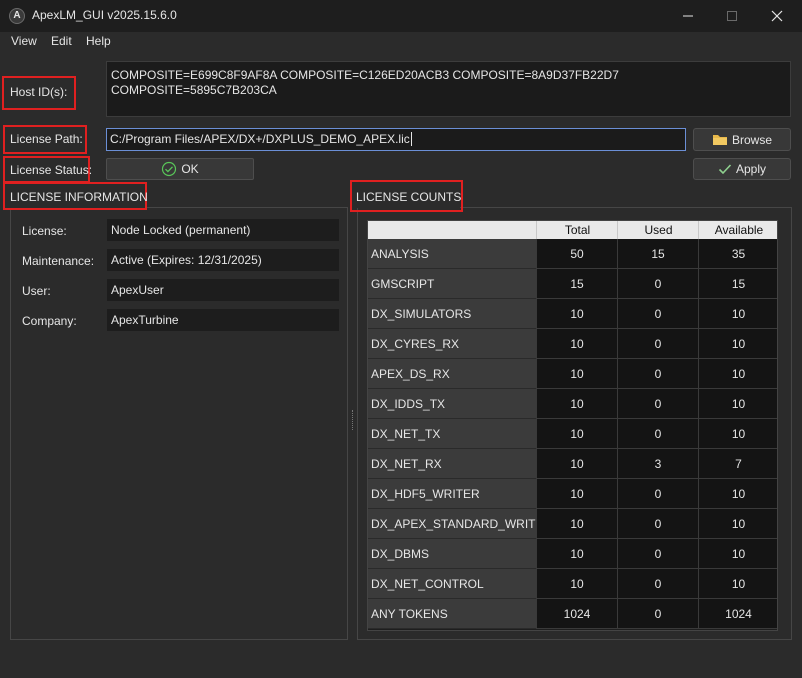 Image resolution: width=802 pixels, height=678 pixels. Describe the element at coordinates (223, 290) in the screenshot. I see `info-value-user: ApexUser` at that location.